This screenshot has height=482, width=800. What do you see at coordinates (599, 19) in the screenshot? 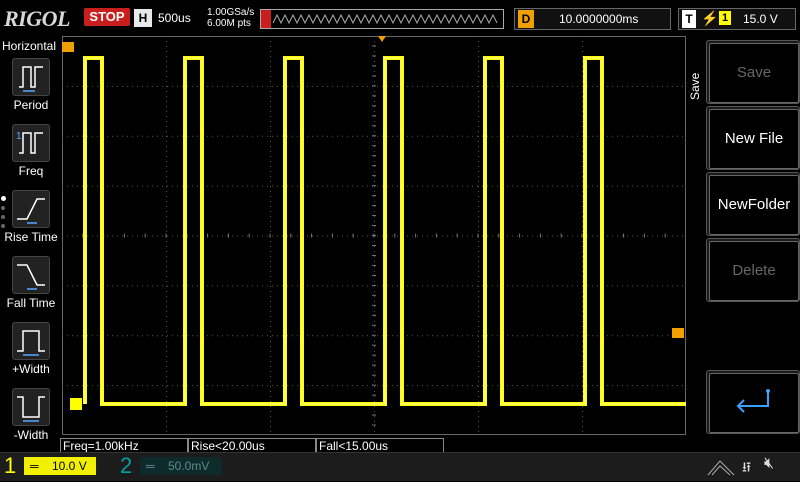
I see `delay-value: 10.0000000ms` at bounding box center [599, 19].